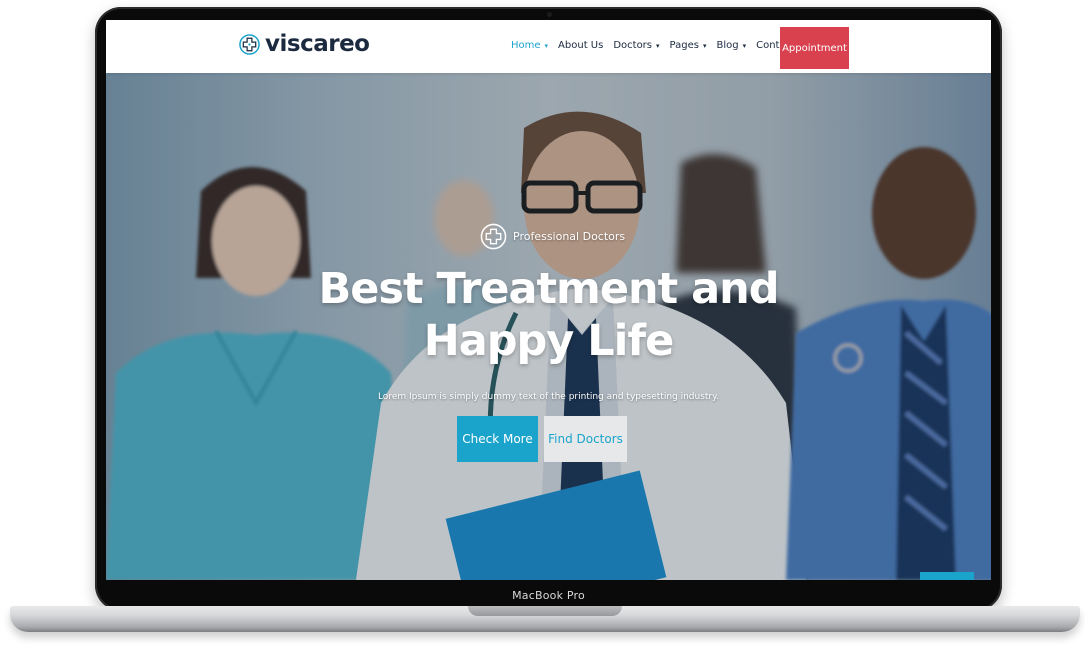 The width and height of the screenshot is (1085, 645). I want to click on nav-item-label: Home, so click(526, 45).